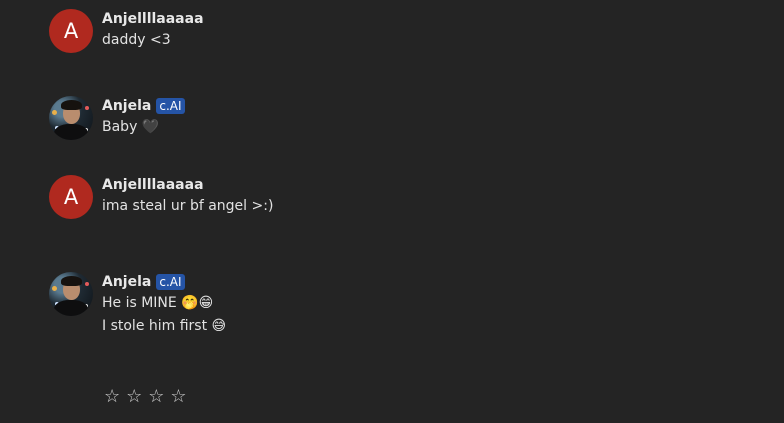  Describe the element at coordinates (136, 40) in the screenshot. I see `message-text: daddy <3` at that location.